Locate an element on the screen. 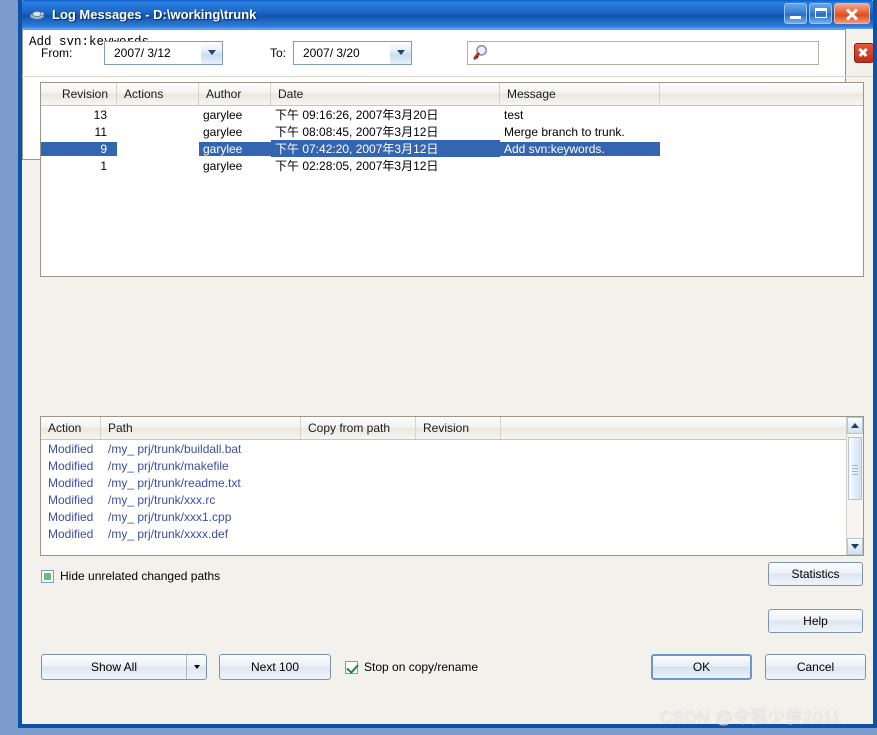 The height and width of the screenshot is (735, 877). column-header-copy-from-path: Copy from path is located at coordinates (358, 428).